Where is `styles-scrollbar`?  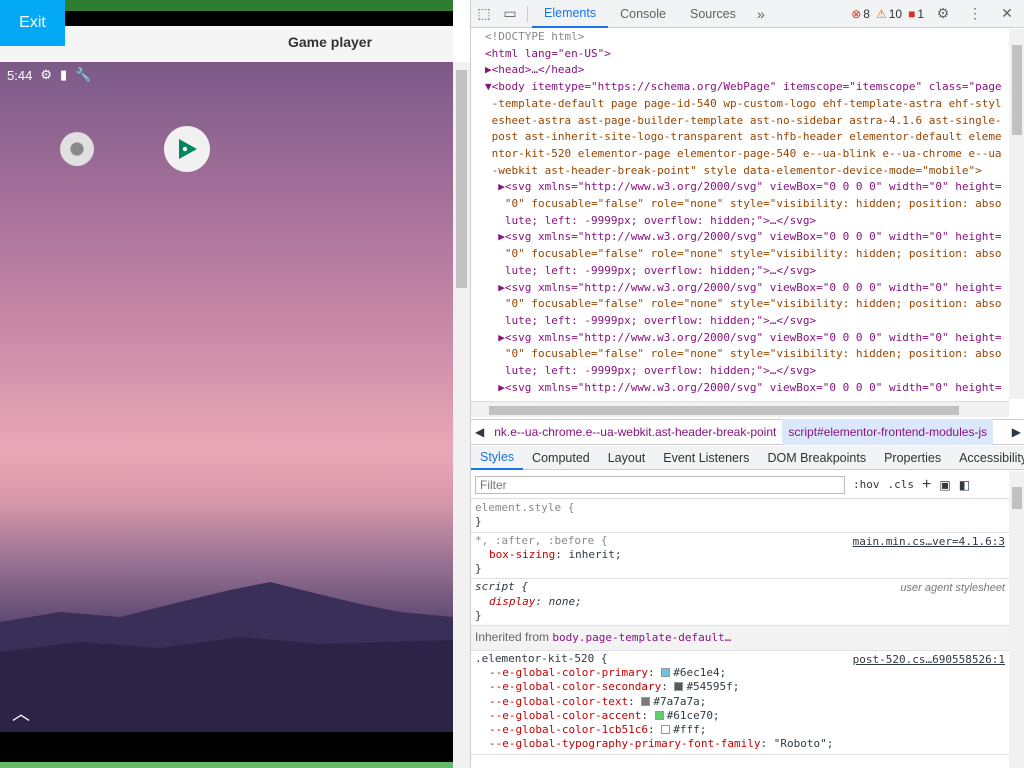
styles-scrollbar is located at coordinates (1016, 619).